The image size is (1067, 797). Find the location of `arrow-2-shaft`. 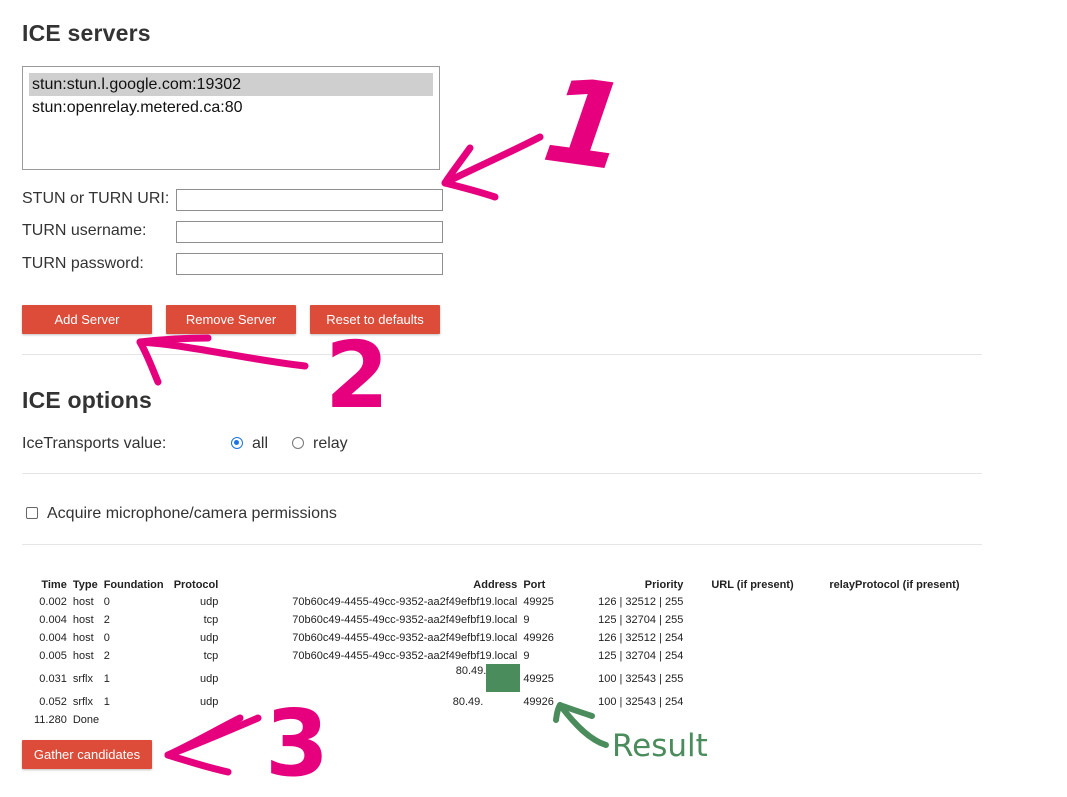

arrow-2-shaft is located at coordinates (222, 354).